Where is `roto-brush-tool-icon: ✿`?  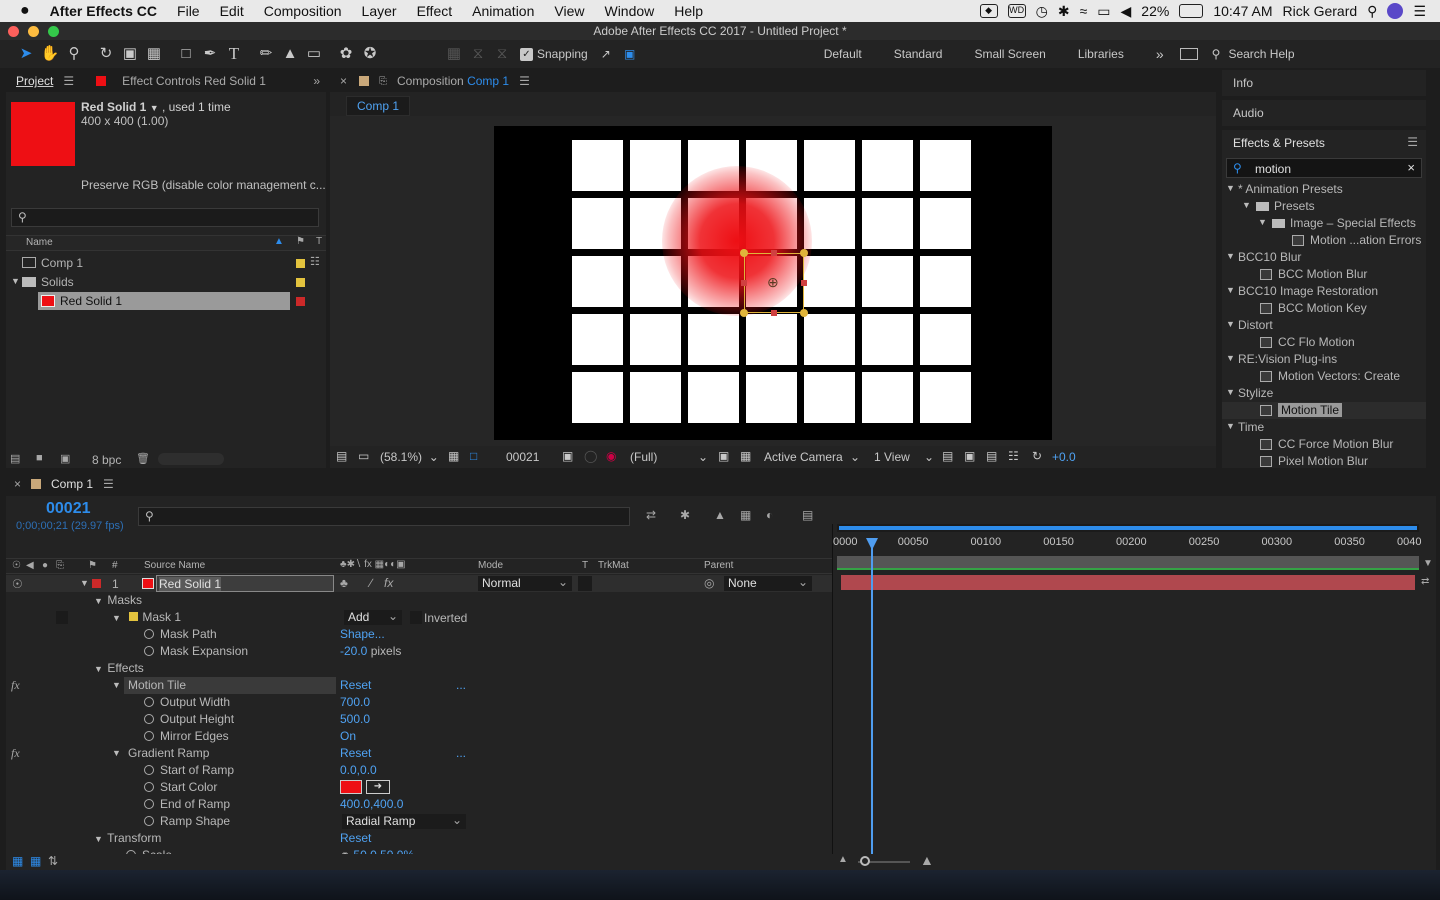 roto-brush-tool-icon: ✿ is located at coordinates (346, 54).